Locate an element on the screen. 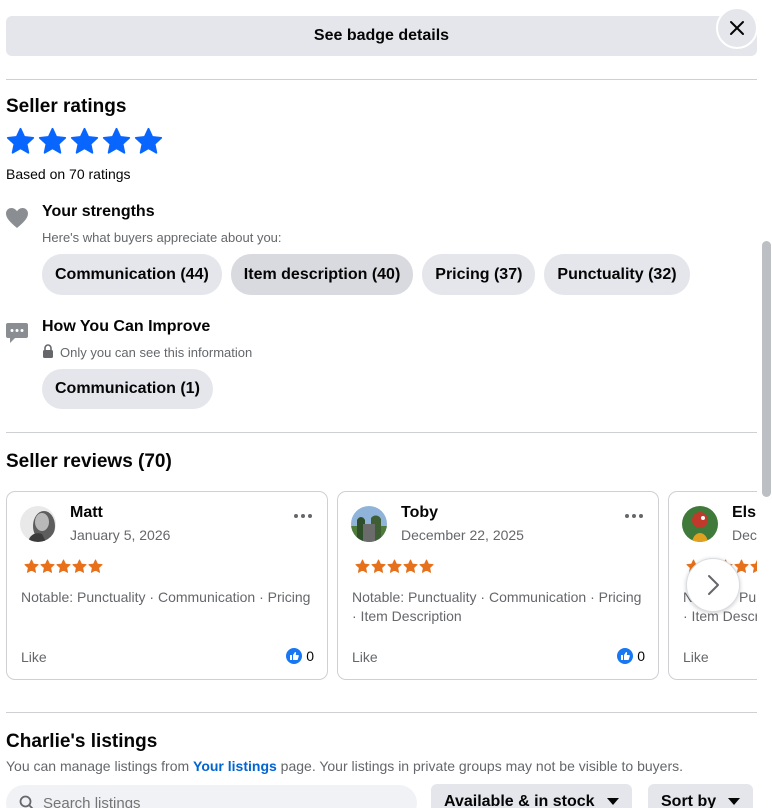 The height and width of the screenshot is (808, 772). seller-reviews-title: Seller reviews (70) is located at coordinates (89, 461).